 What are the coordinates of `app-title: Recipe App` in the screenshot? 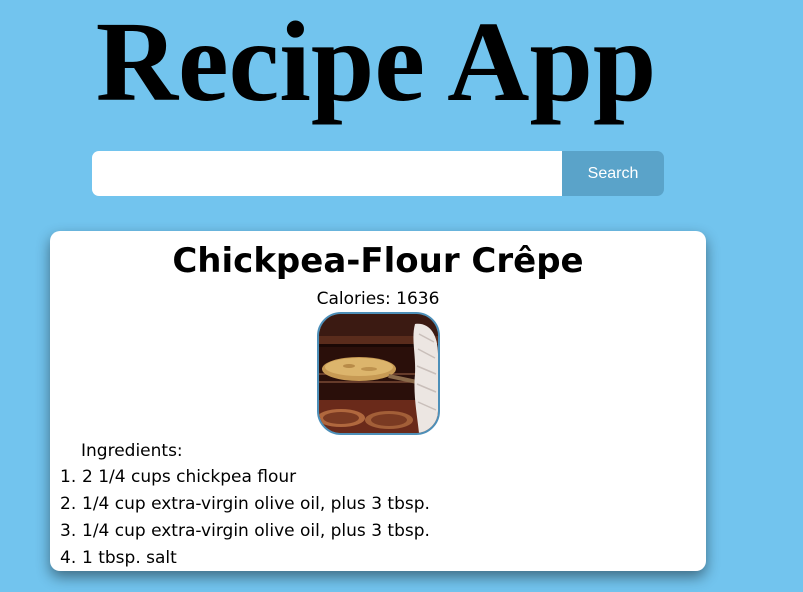 It's located at (376, 62).